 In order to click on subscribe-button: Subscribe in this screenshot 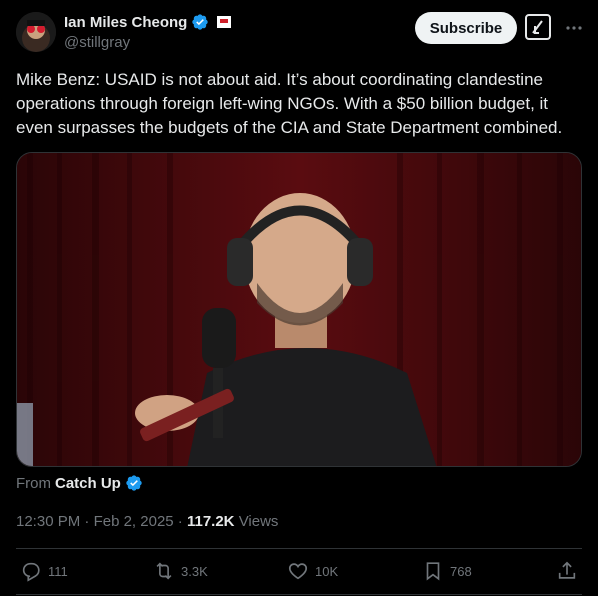, I will do `click(466, 28)`.